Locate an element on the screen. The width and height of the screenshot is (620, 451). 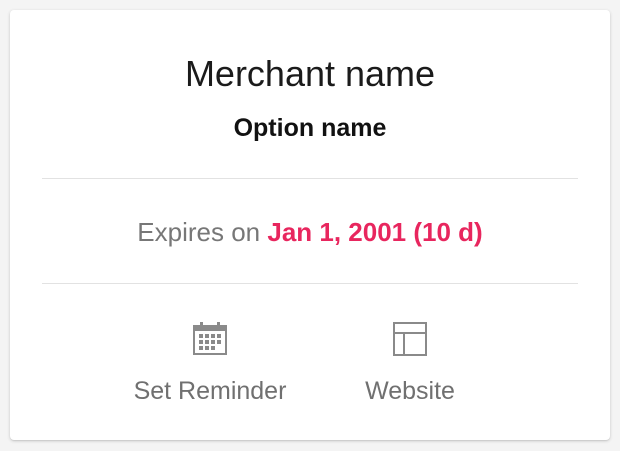
set-reminder-label: Set Reminder is located at coordinates (210, 391).